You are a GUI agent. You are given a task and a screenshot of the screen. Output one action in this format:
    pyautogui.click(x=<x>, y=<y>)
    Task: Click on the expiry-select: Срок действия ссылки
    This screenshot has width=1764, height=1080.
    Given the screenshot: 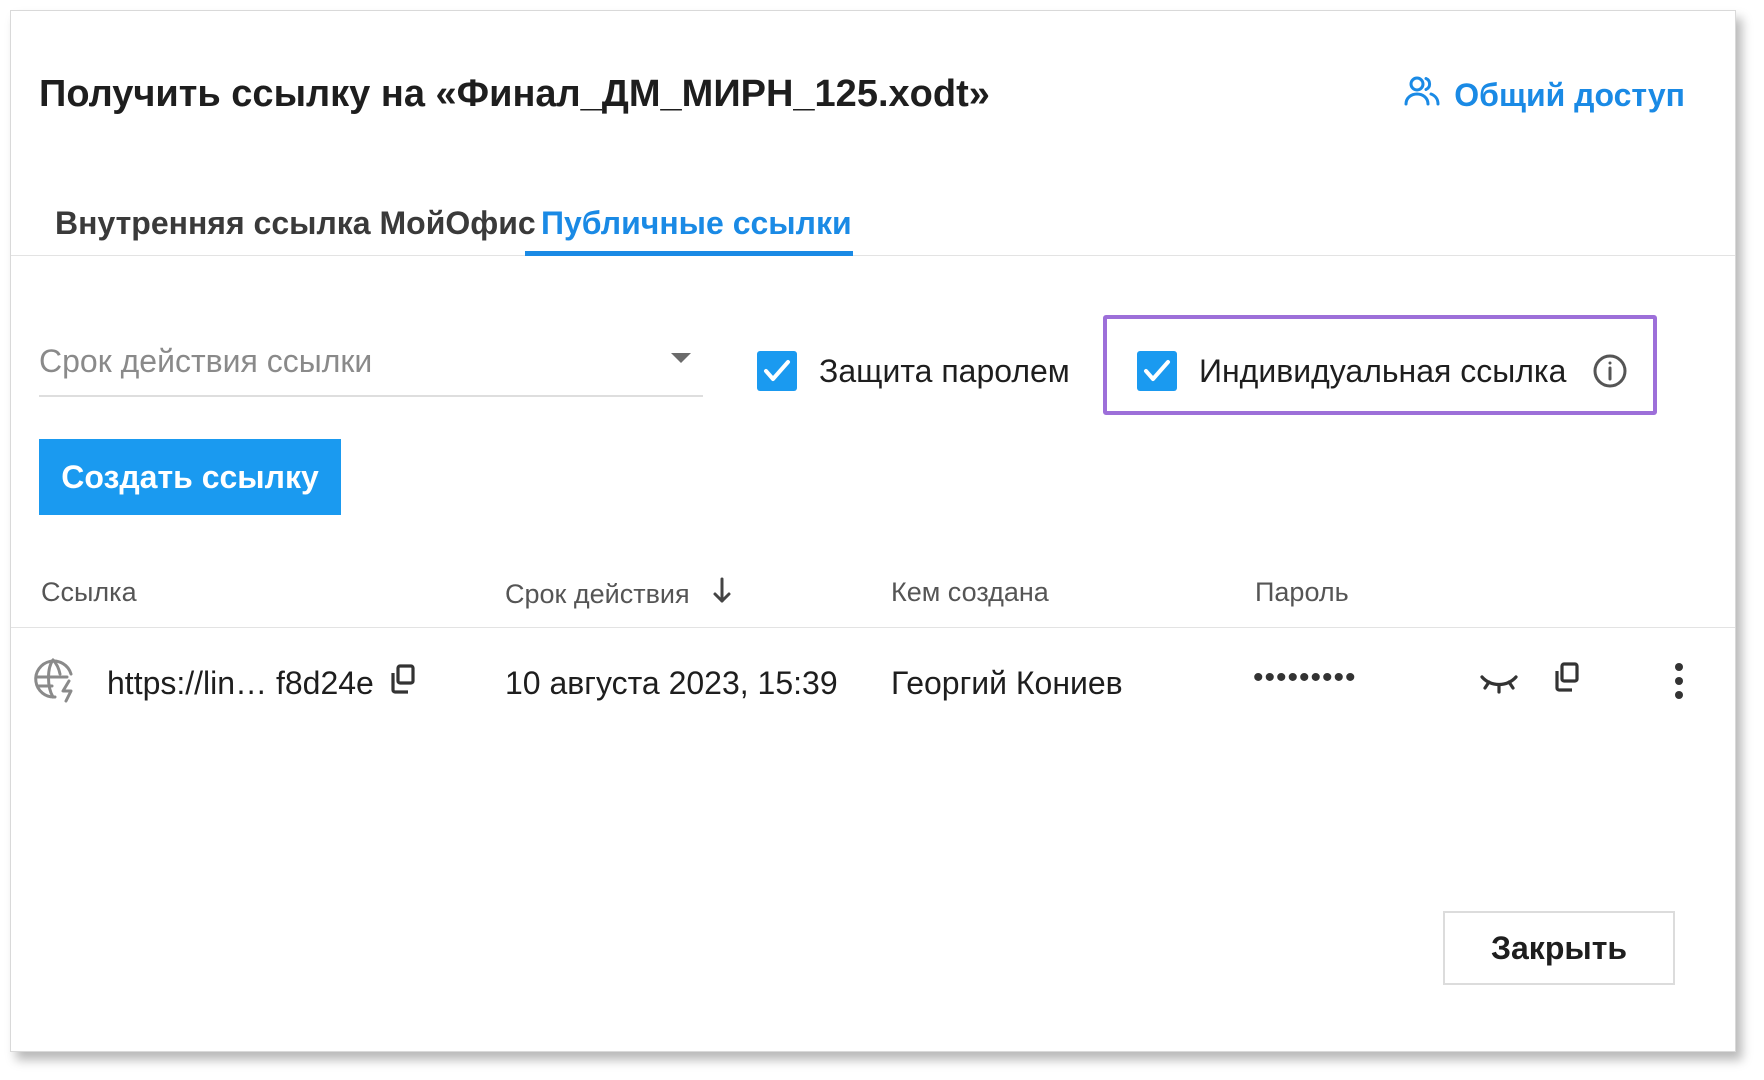 What is the action you would take?
    pyautogui.click(x=371, y=363)
    